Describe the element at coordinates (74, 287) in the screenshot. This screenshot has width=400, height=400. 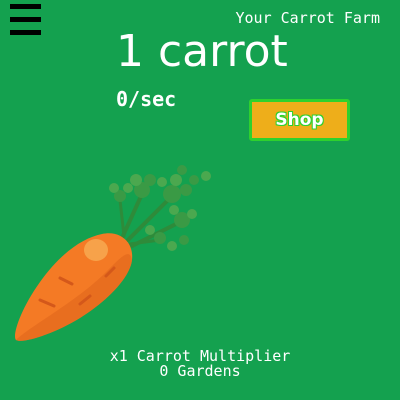
I see `carrot-body` at that location.